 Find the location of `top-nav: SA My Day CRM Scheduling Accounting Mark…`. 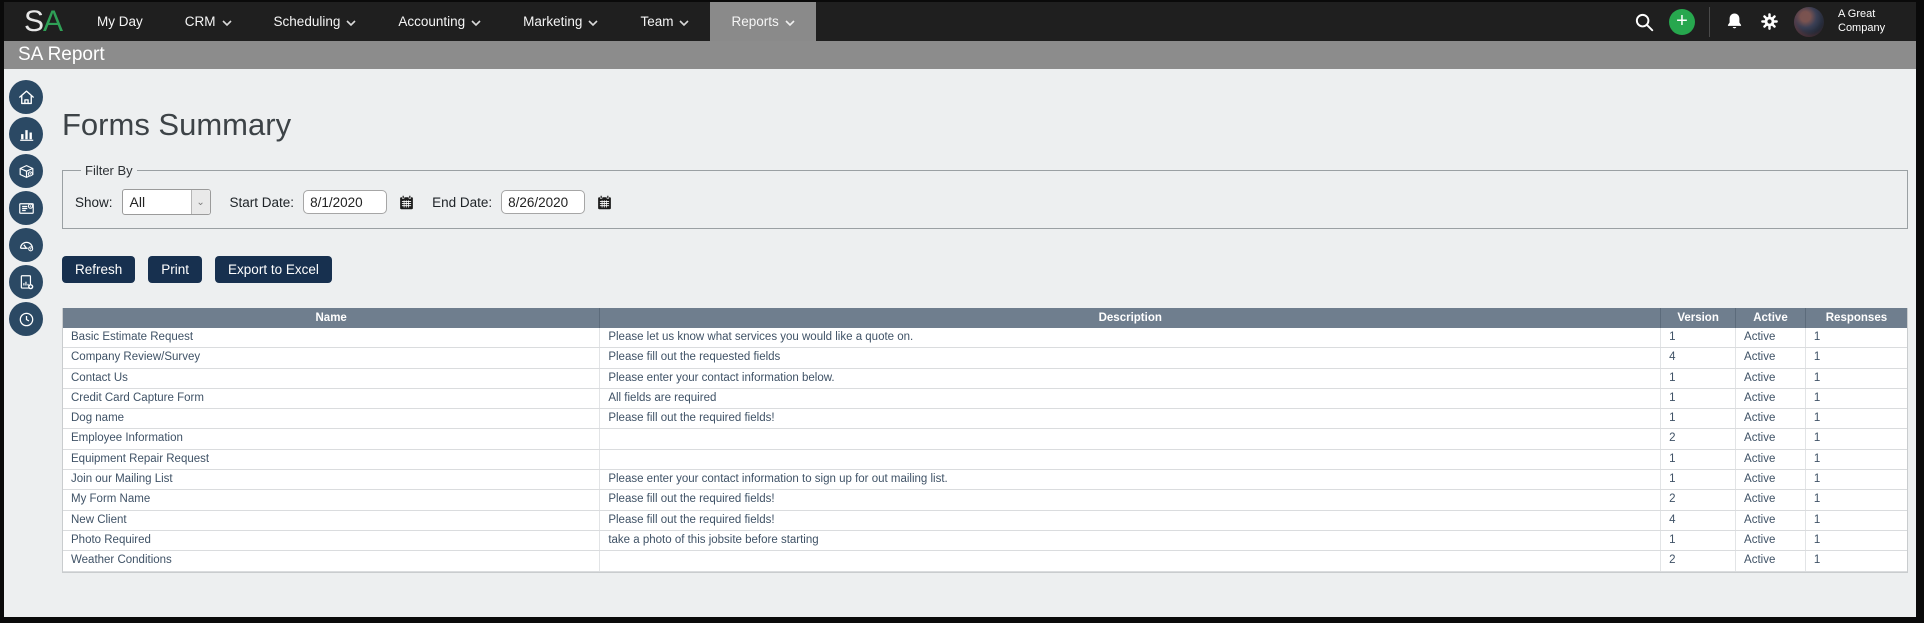

top-nav: SA My Day CRM Scheduling Accounting Mark… is located at coordinates (960, 21).